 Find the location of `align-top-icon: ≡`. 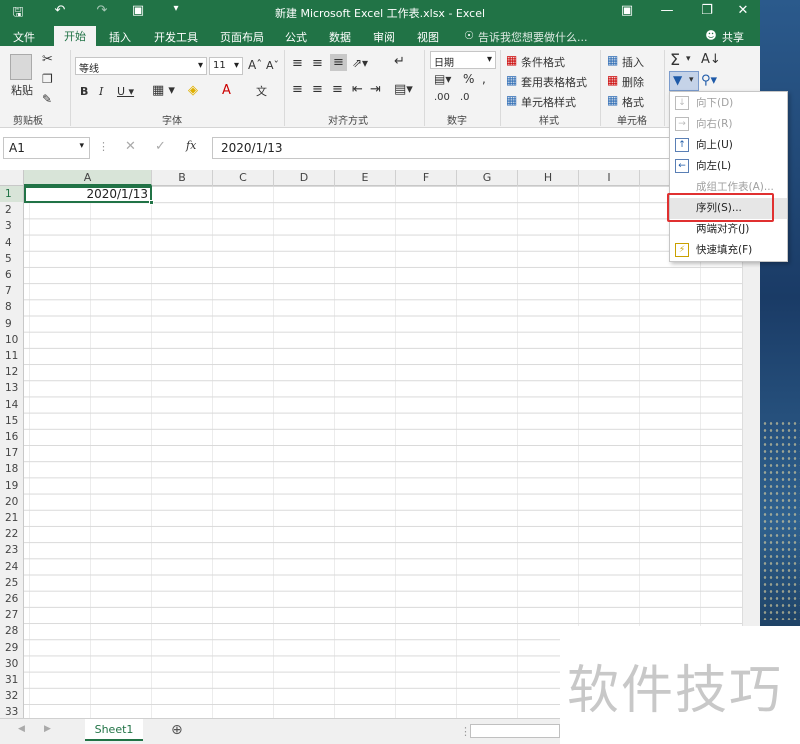

align-top-icon: ≡ is located at coordinates (297, 63).